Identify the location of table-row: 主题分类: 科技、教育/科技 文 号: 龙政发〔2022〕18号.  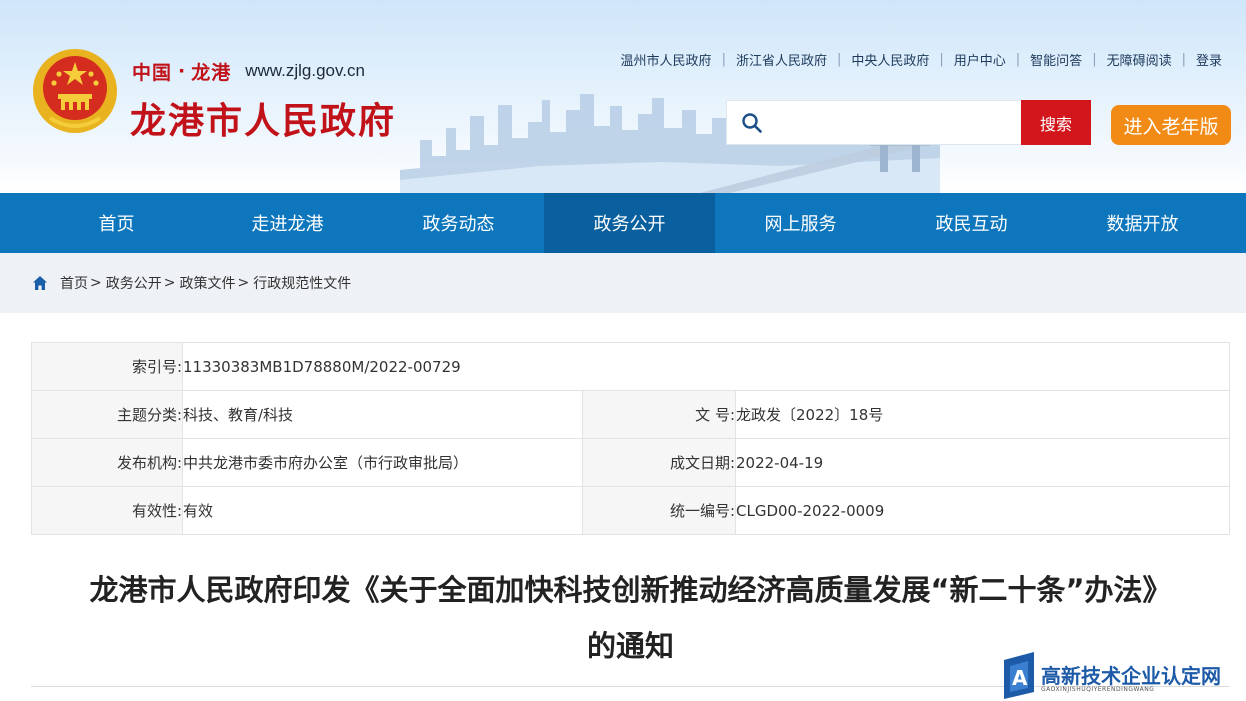
(630, 414).